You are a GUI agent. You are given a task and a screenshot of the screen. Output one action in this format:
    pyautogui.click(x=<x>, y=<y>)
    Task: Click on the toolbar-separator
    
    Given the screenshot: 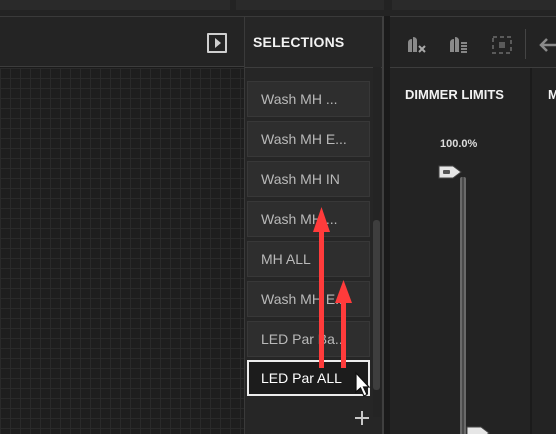 What is the action you would take?
    pyautogui.click(x=525, y=44)
    